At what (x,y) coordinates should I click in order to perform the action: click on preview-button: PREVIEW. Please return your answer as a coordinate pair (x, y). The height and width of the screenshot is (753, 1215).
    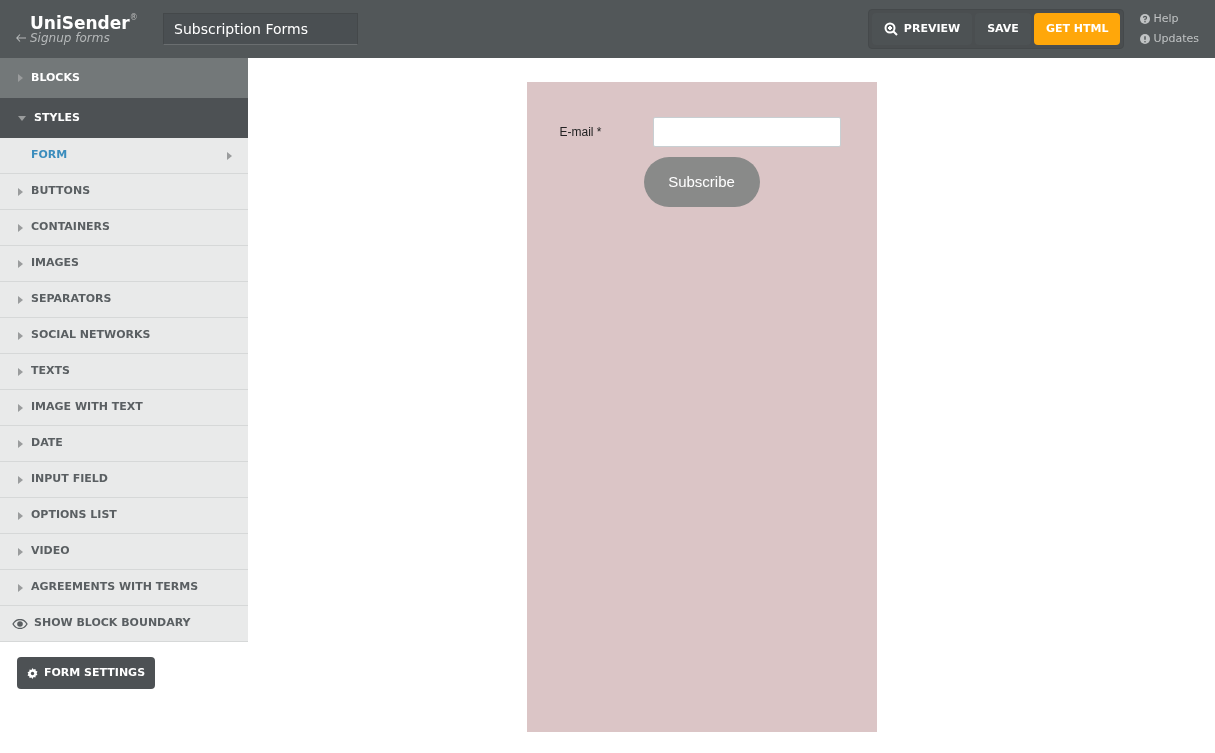
    Looking at the image, I should click on (922, 29).